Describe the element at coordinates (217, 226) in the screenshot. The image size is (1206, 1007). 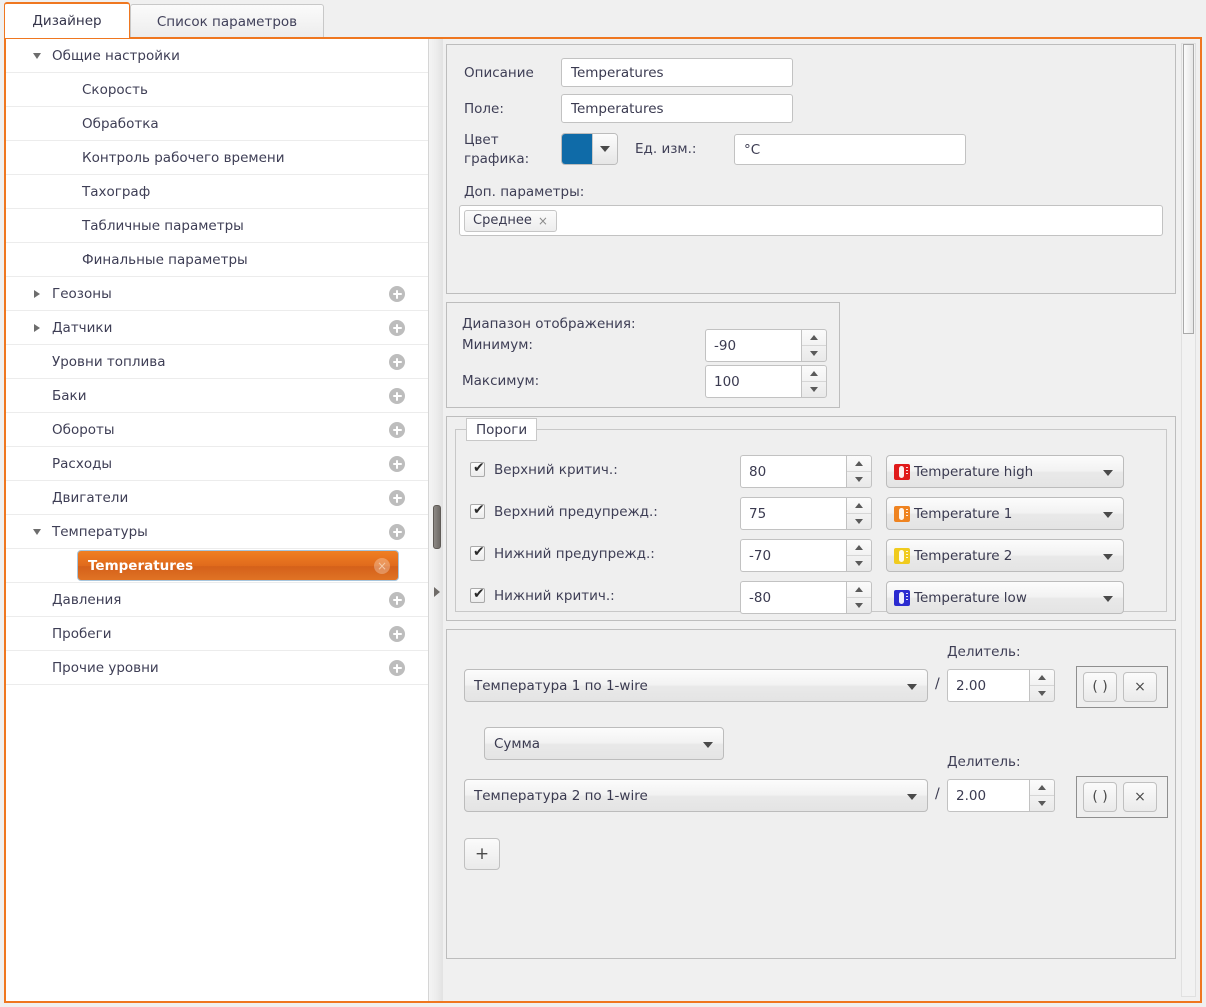
I see `tree-row: Табличные параметры` at that location.